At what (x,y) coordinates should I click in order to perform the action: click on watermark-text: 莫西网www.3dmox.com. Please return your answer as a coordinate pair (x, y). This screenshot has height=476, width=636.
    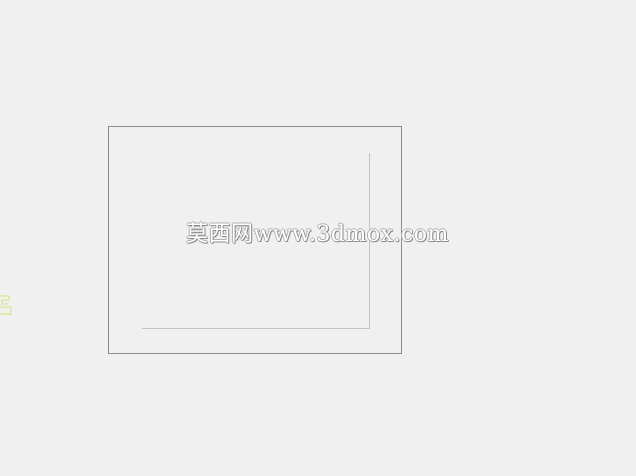
    Looking at the image, I should click on (317, 234).